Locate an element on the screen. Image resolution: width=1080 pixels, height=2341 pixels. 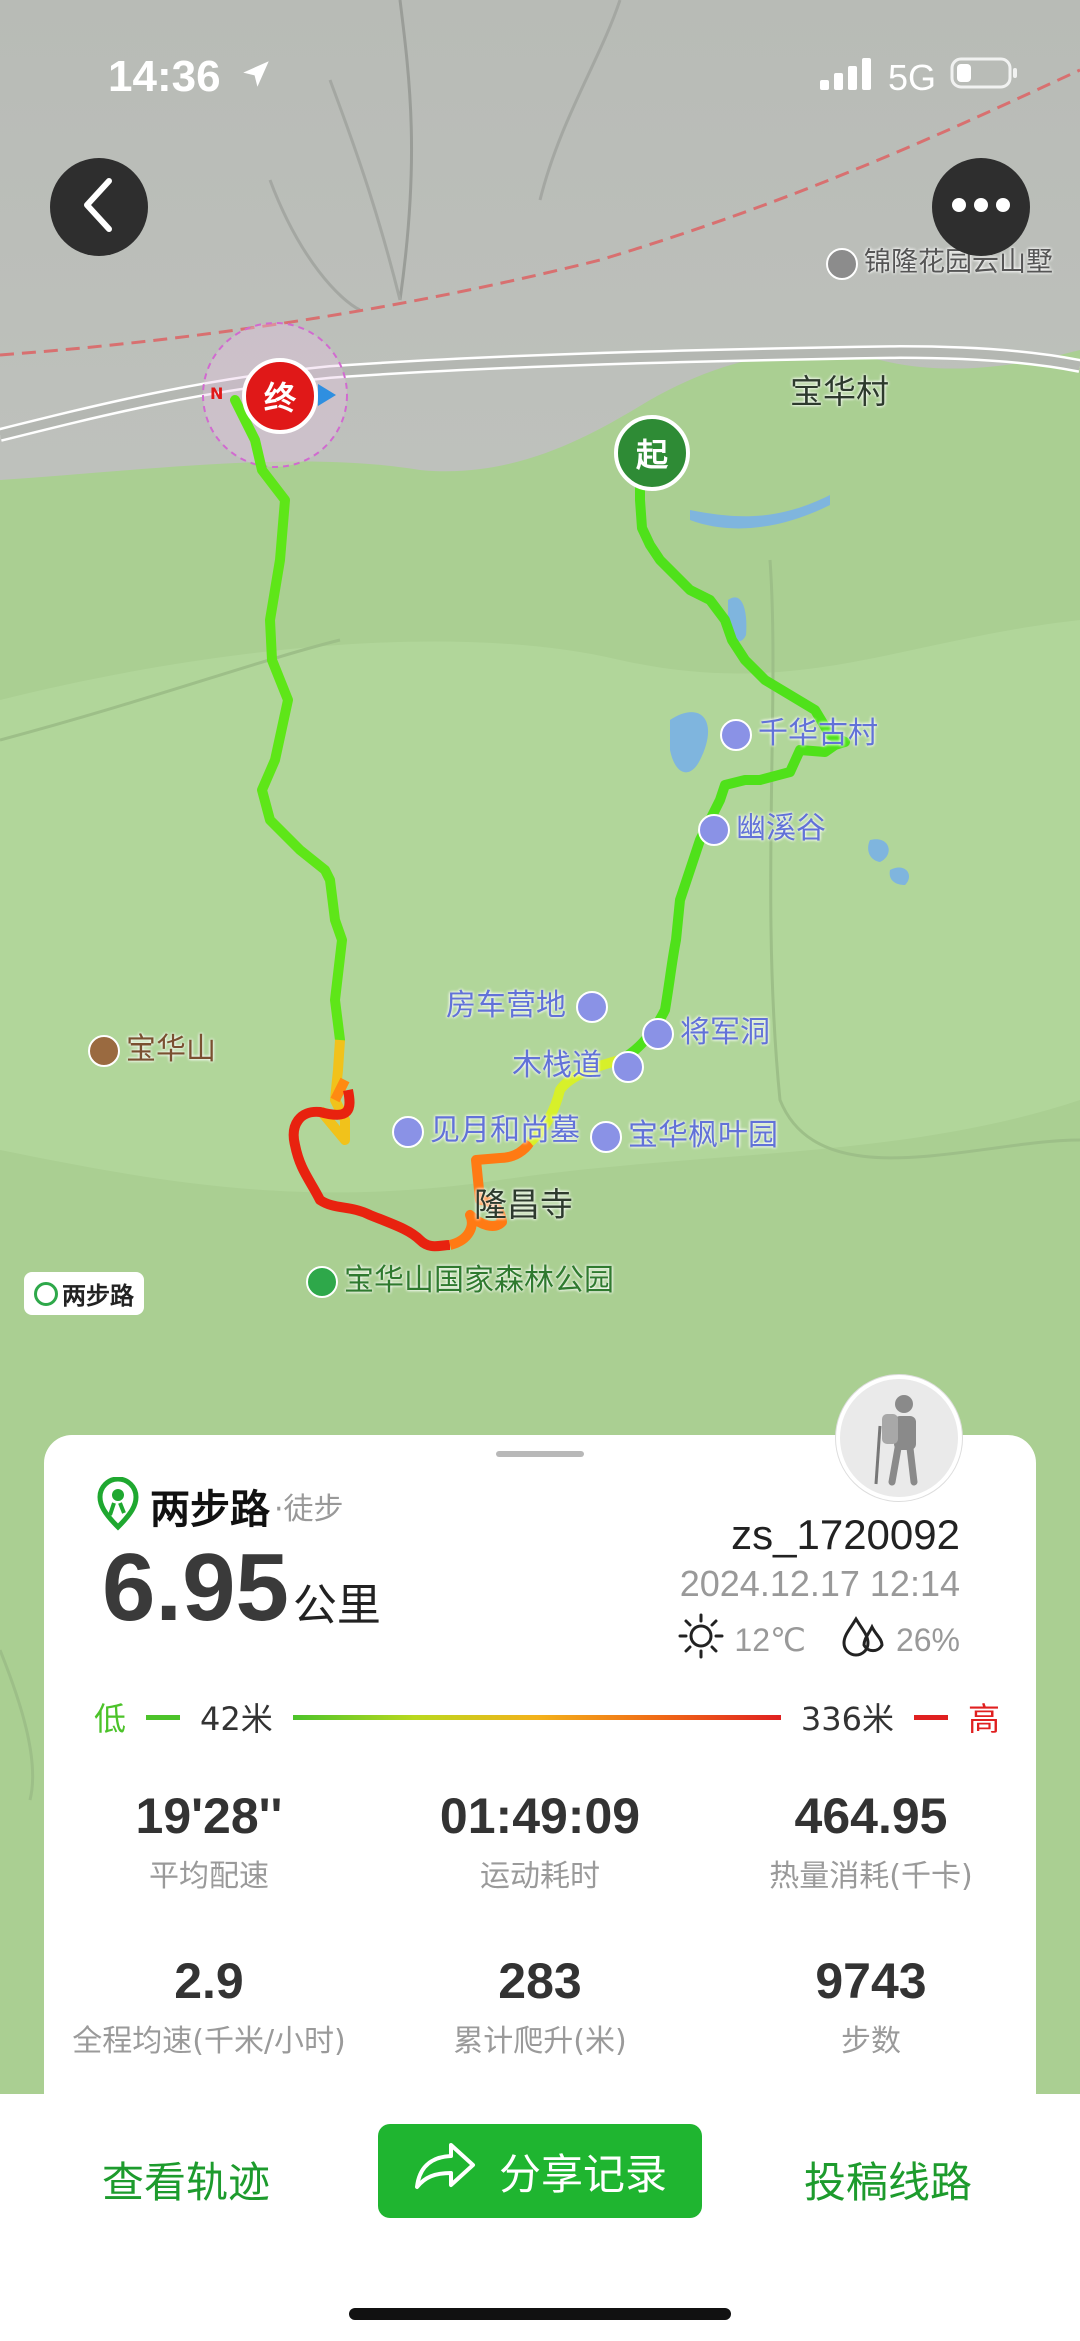
chevron-left-icon is located at coordinates (99, 207).